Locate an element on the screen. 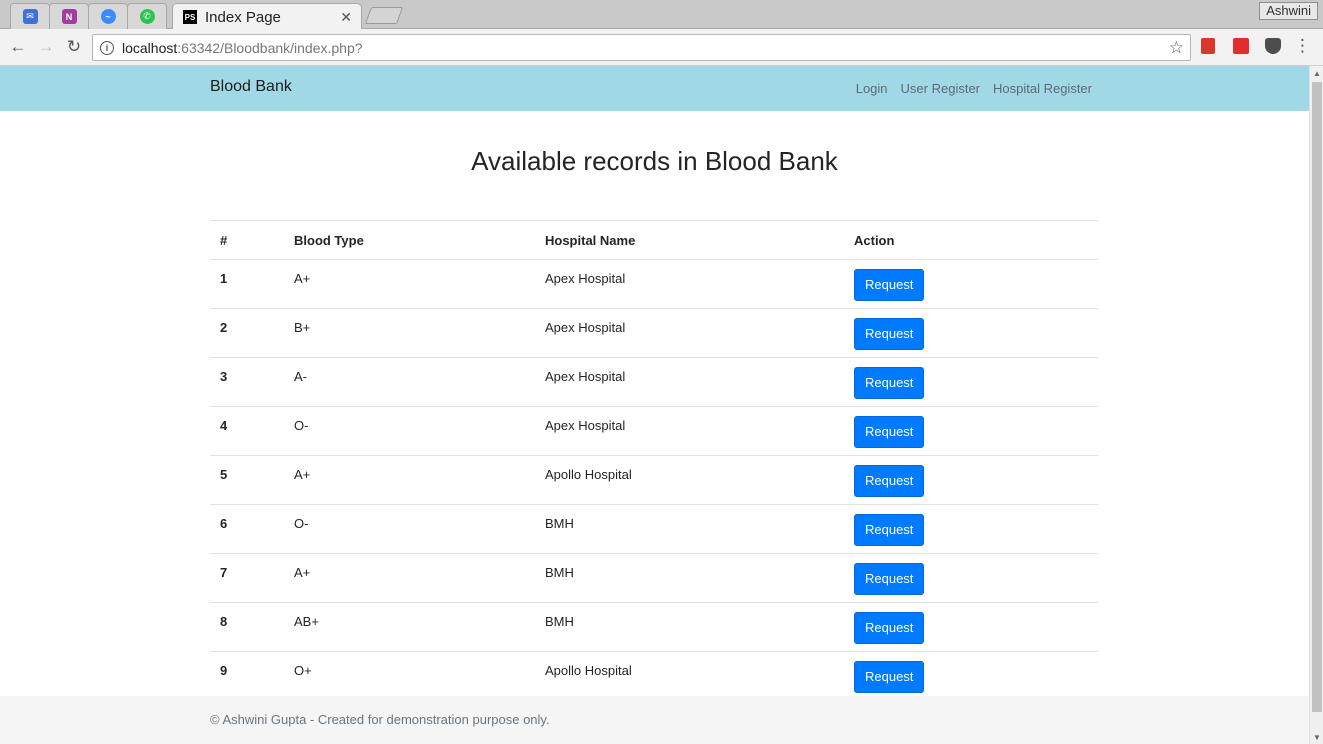  column-header-num: # is located at coordinates (247, 240).